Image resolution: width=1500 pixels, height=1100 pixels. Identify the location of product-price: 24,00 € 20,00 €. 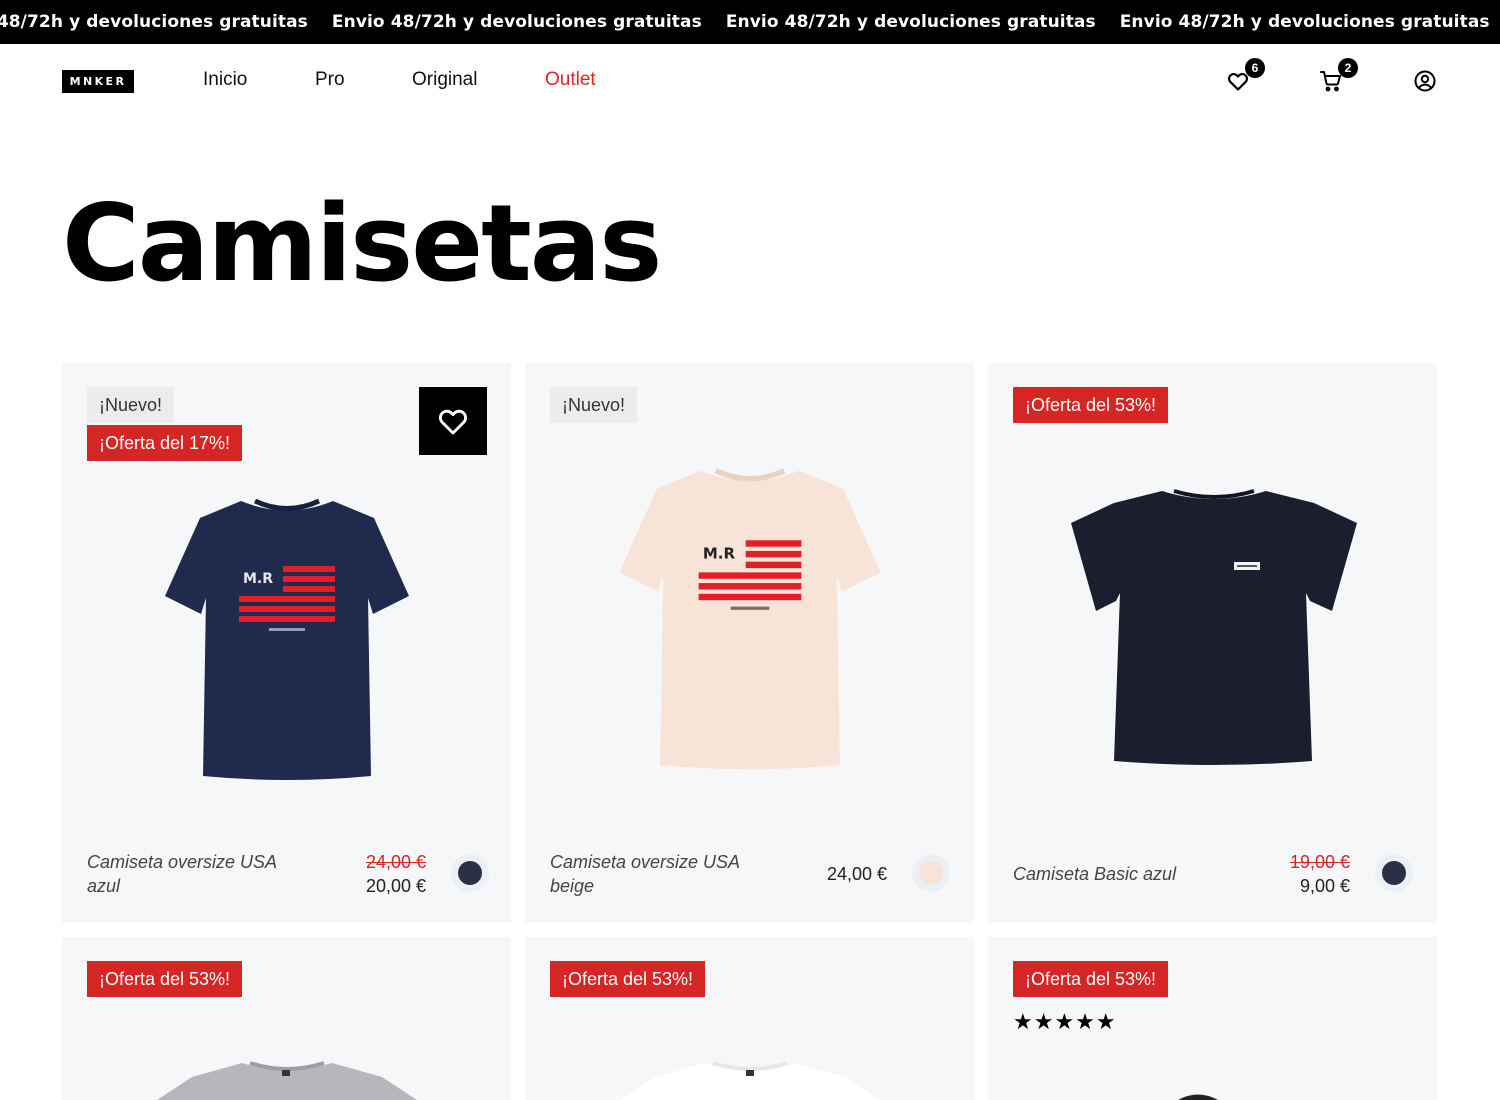
(396, 874).